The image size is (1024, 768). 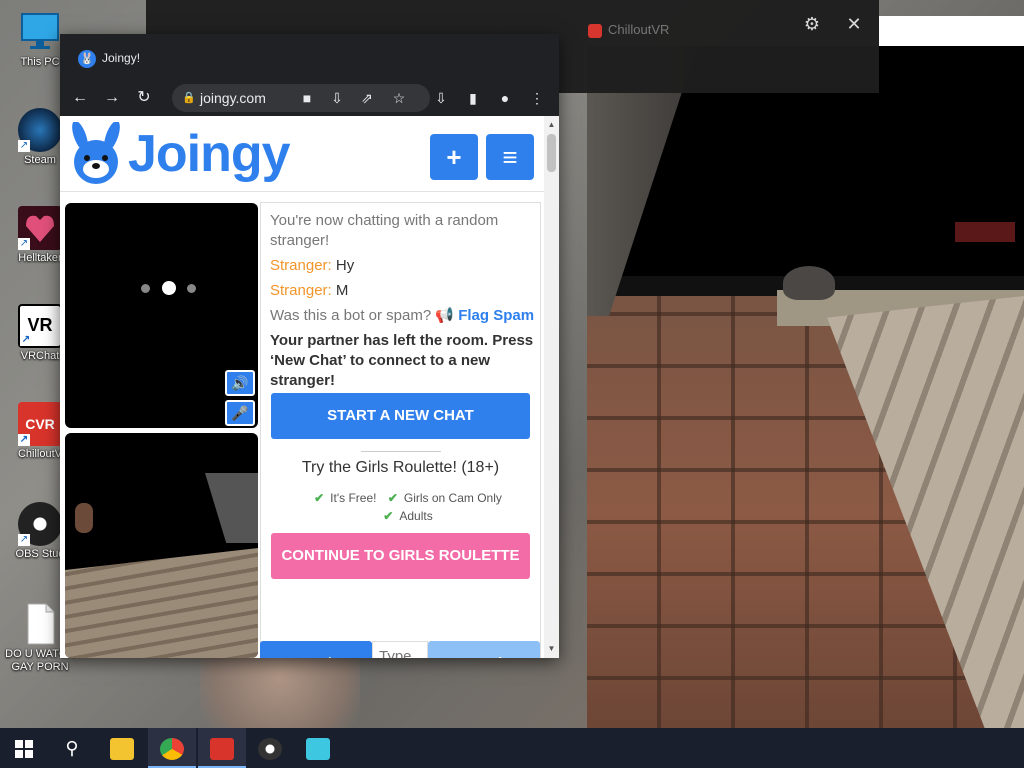 I want to click on overlay-tab: ChilloutVR, so click(x=658, y=30).